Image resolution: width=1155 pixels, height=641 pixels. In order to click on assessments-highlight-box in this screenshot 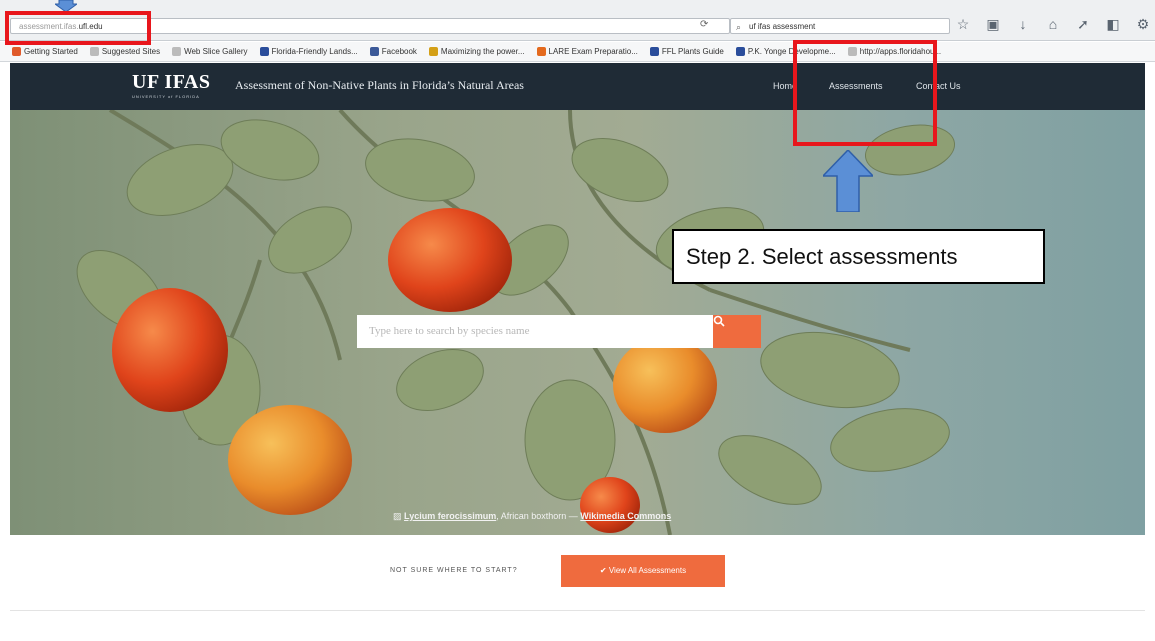, I will do `click(865, 93)`.